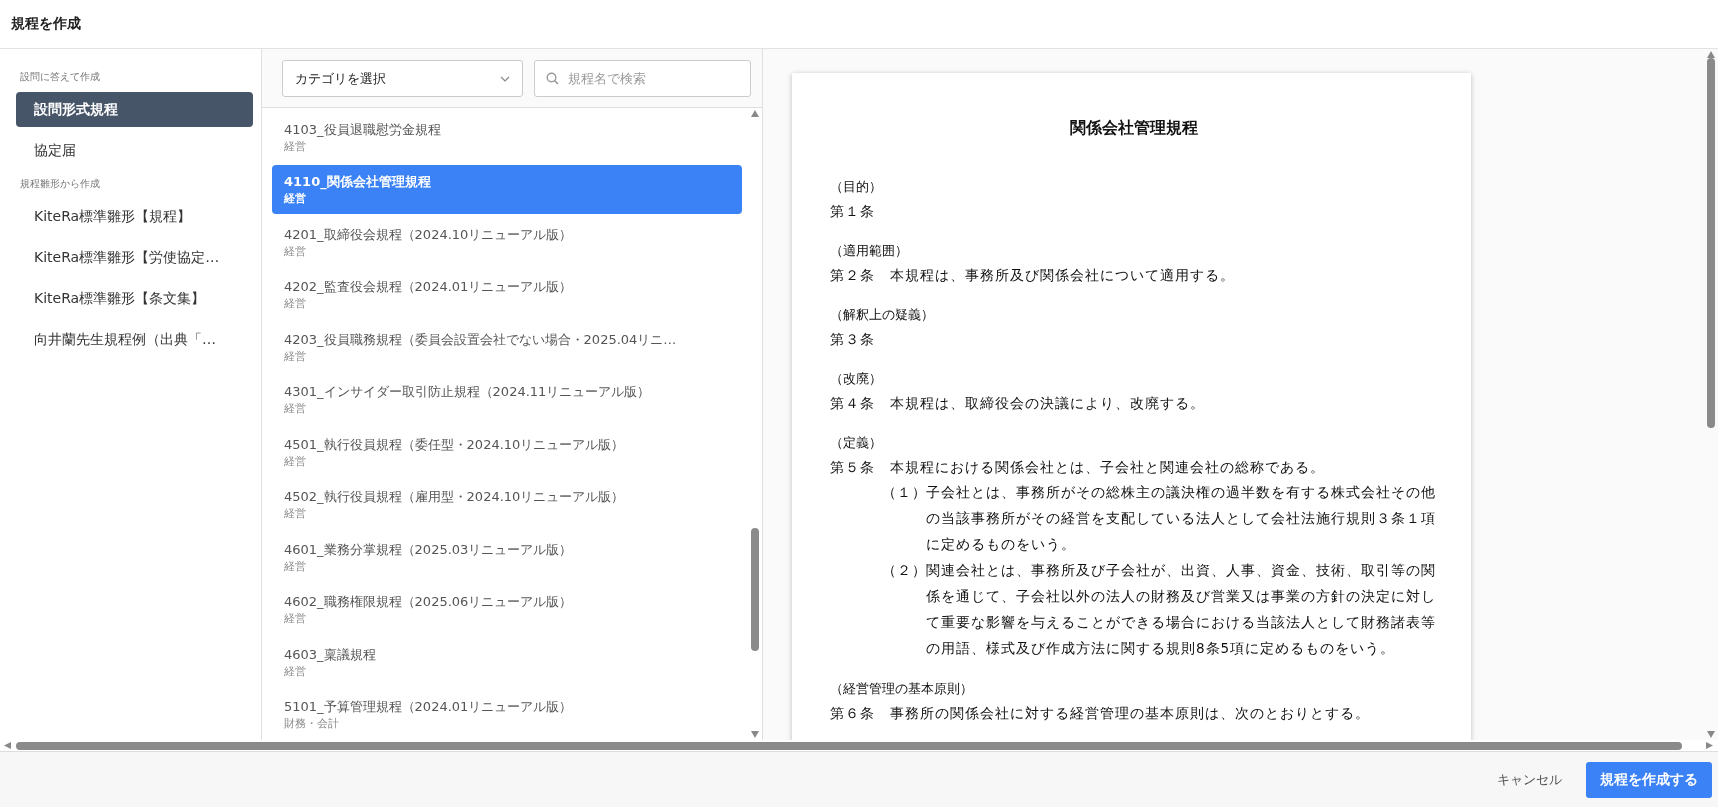 This screenshot has width=1718, height=807. What do you see at coordinates (402, 78) in the screenshot?
I see `category-select: カテゴリを選択` at bounding box center [402, 78].